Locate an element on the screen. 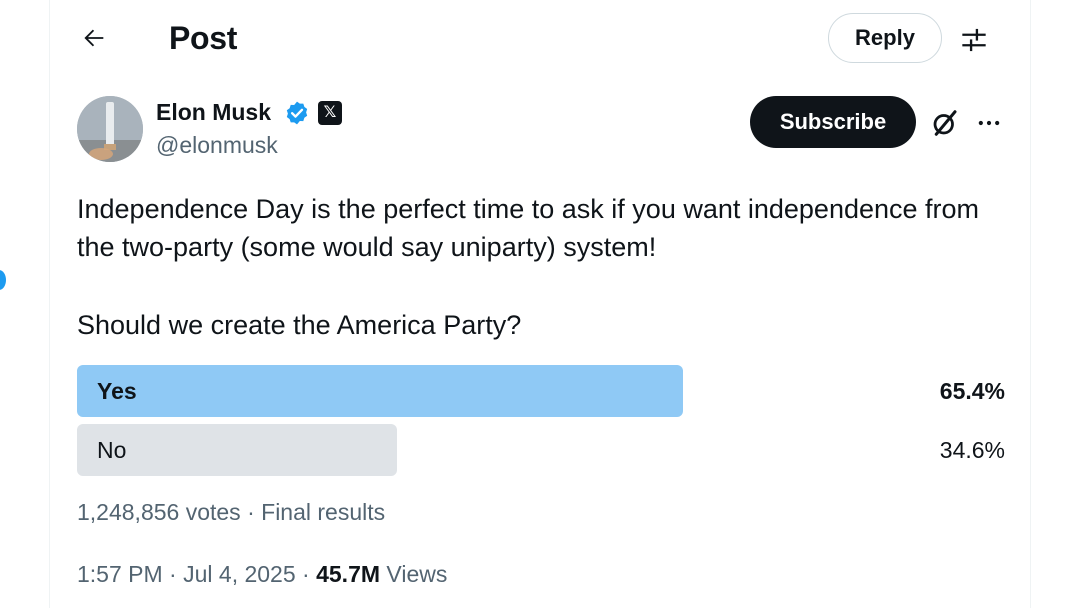 This screenshot has width=1080, height=608. post-paragraph: Should we create the America Party? is located at coordinates (299, 325).